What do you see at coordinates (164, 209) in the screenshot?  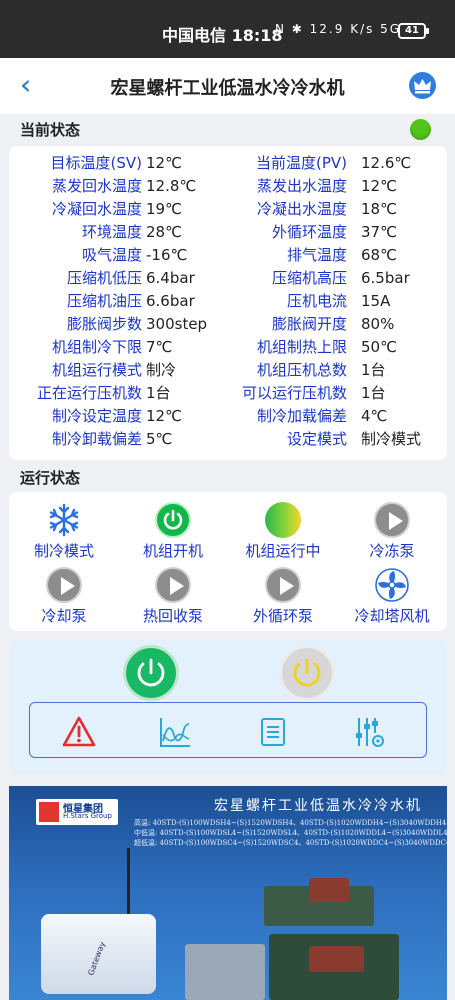 I see `param-value: 19℃` at bounding box center [164, 209].